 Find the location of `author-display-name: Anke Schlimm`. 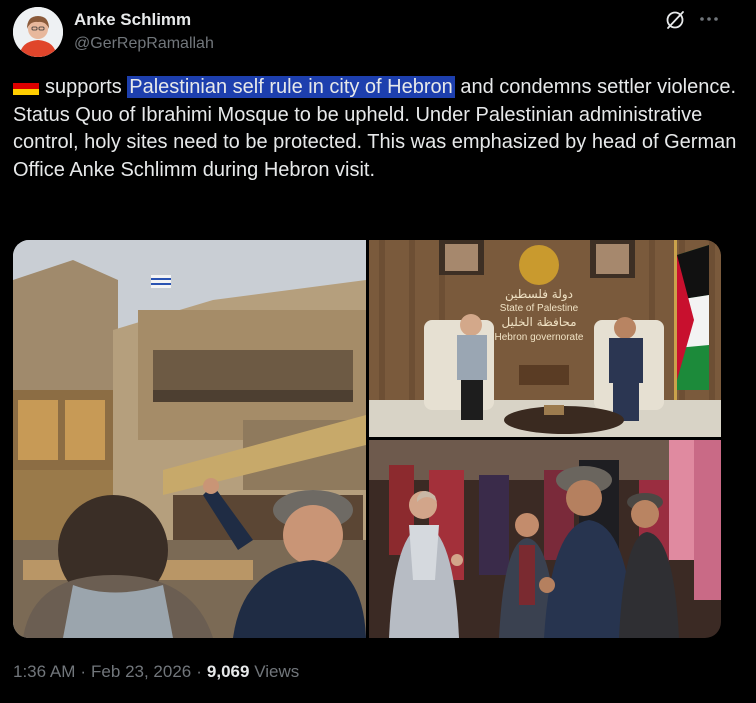

author-display-name: Anke Schlimm is located at coordinates (132, 20).